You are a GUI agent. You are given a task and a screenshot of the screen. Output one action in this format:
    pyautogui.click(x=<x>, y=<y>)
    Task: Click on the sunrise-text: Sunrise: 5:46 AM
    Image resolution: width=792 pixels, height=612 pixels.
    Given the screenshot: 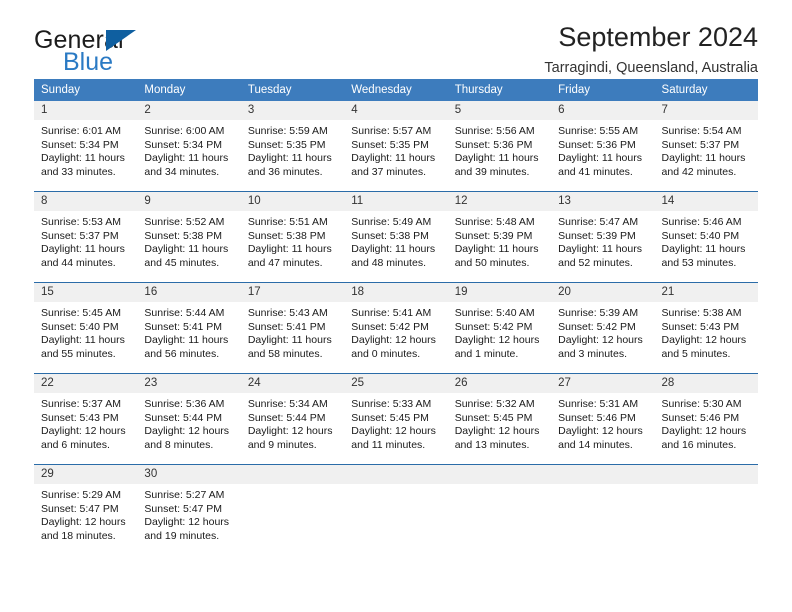 What is the action you would take?
    pyautogui.click(x=701, y=222)
    